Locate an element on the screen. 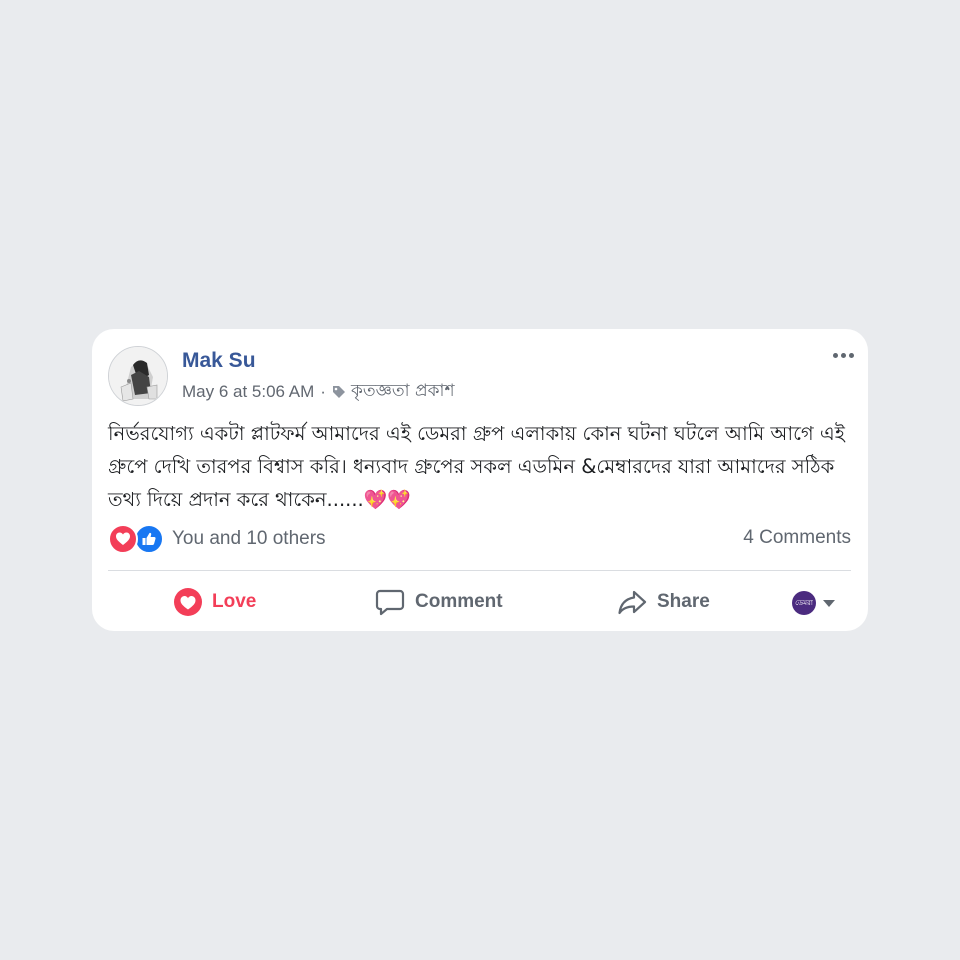 The width and height of the screenshot is (960, 960). comment-button-label: Comment is located at coordinates (459, 601).